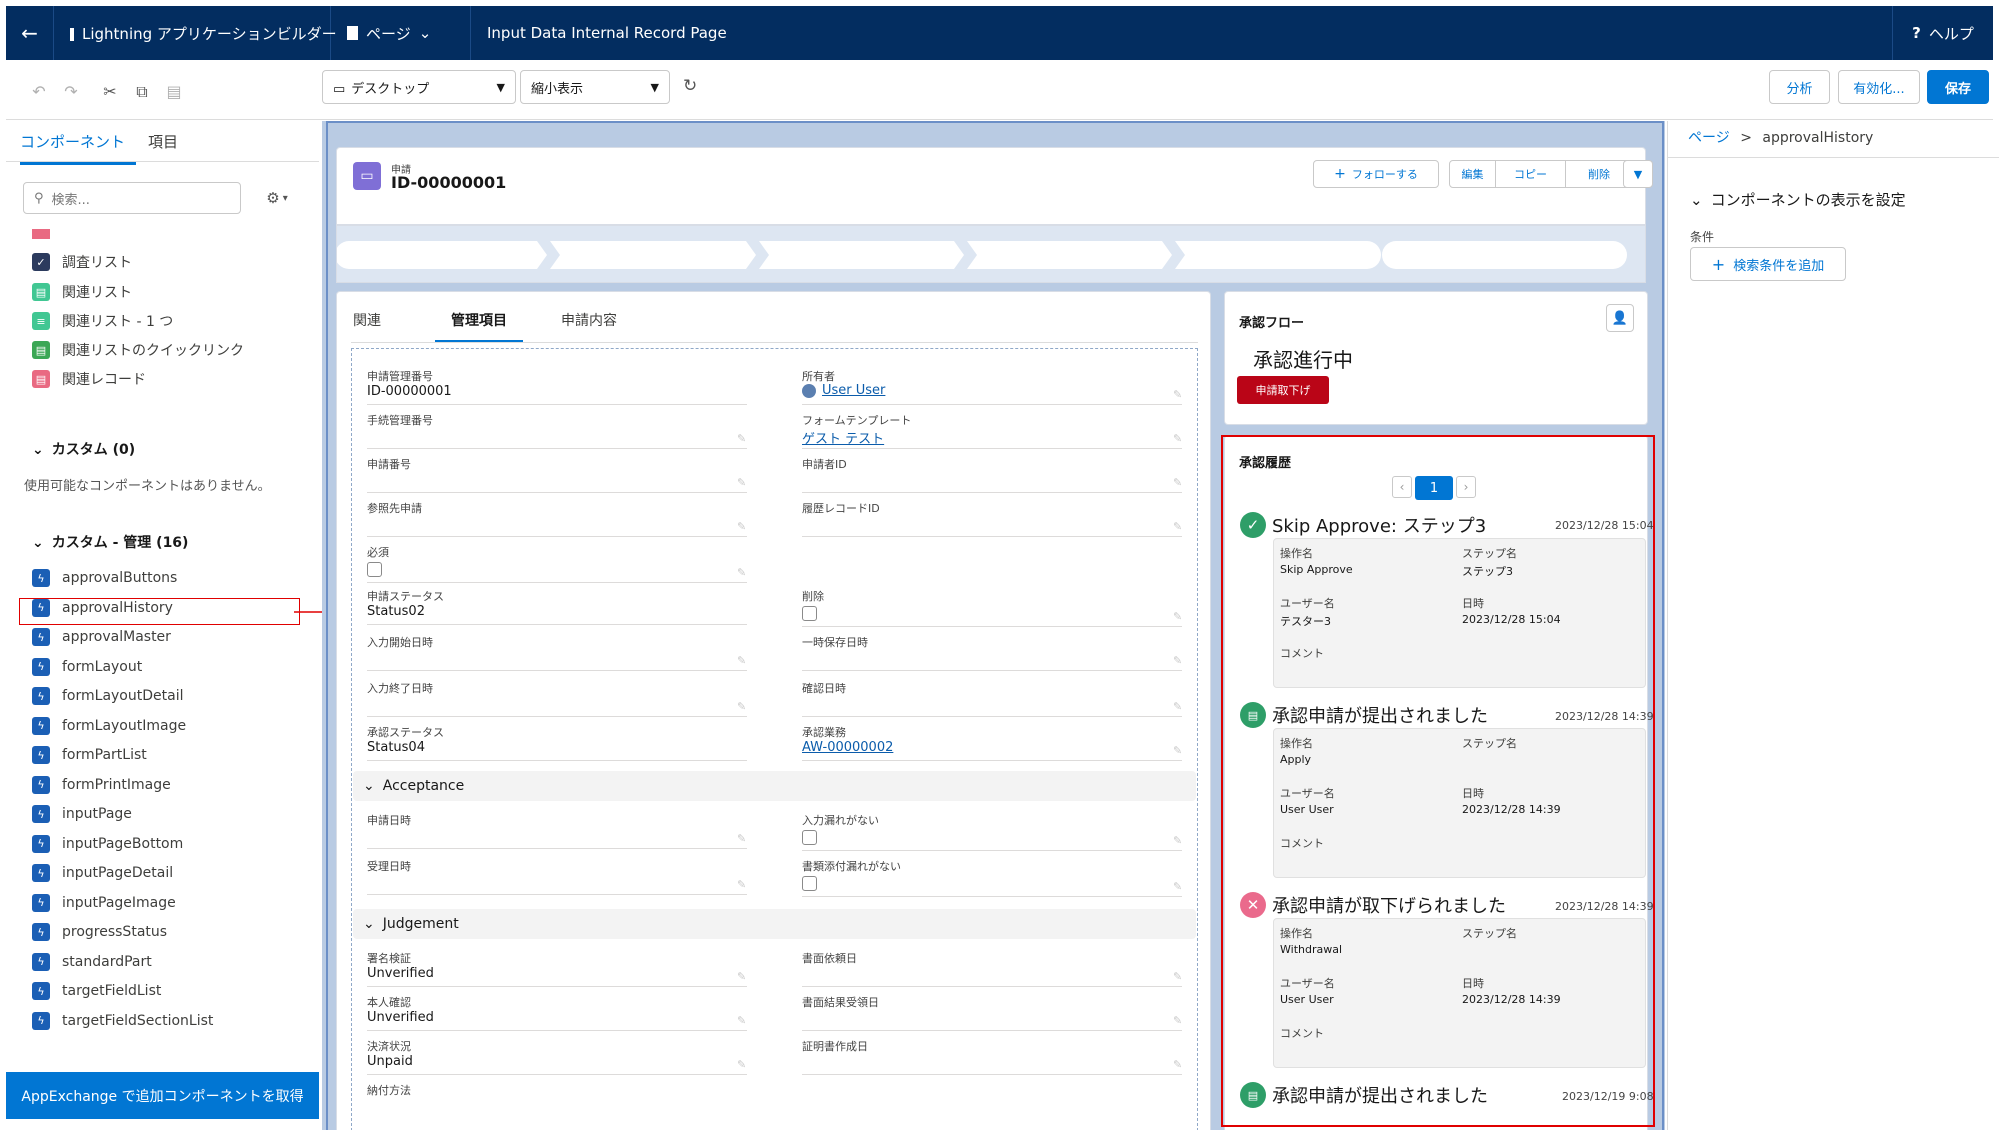 Image resolution: width=1999 pixels, height=1130 pixels. Describe the element at coordinates (690, 86) in the screenshot. I see `refresh-icon: ↻` at that location.